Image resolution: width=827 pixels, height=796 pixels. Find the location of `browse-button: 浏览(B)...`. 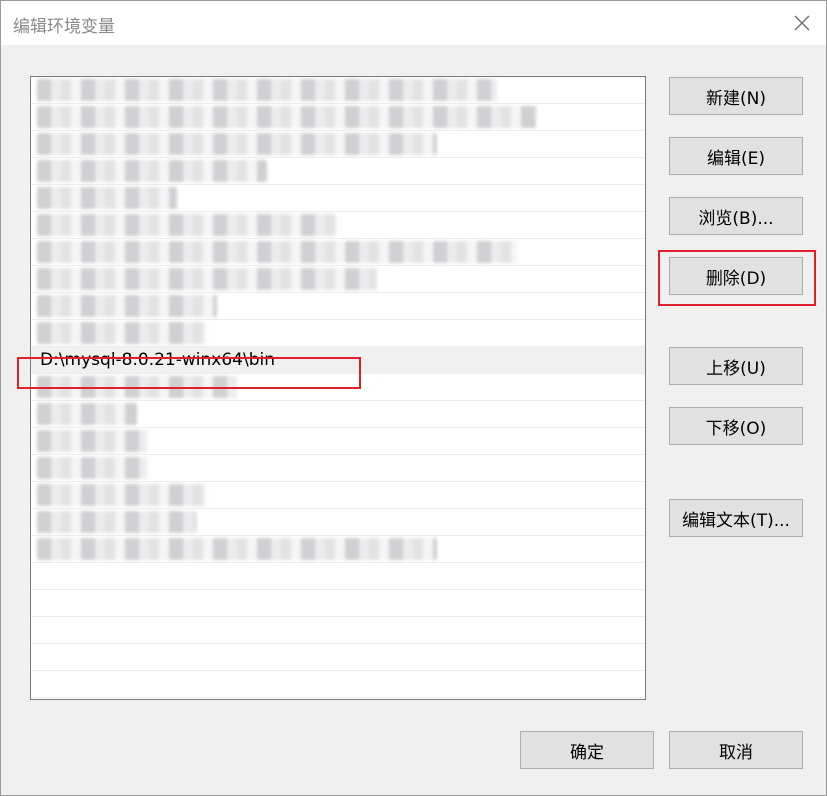

browse-button: 浏览(B)... is located at coordinates (736, 216).